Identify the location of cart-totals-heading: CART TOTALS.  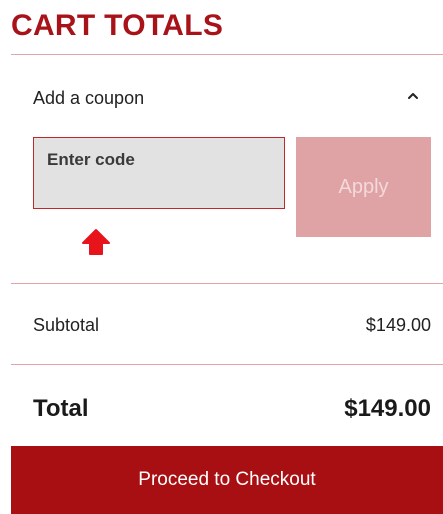
(117, 25).